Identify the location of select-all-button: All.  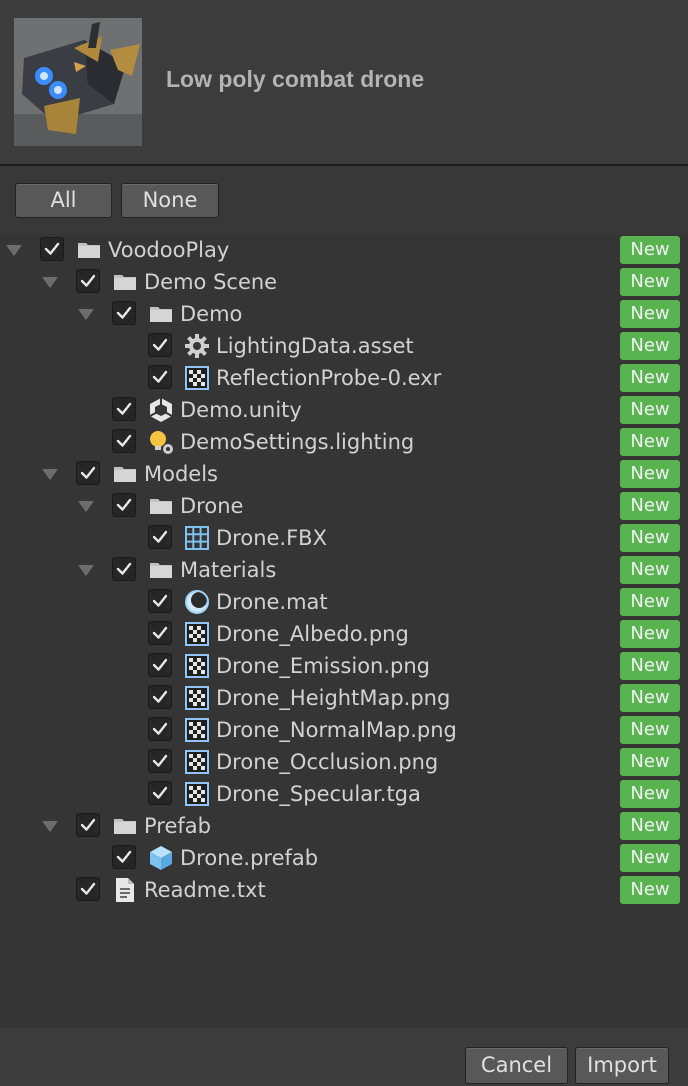
(63, 200).